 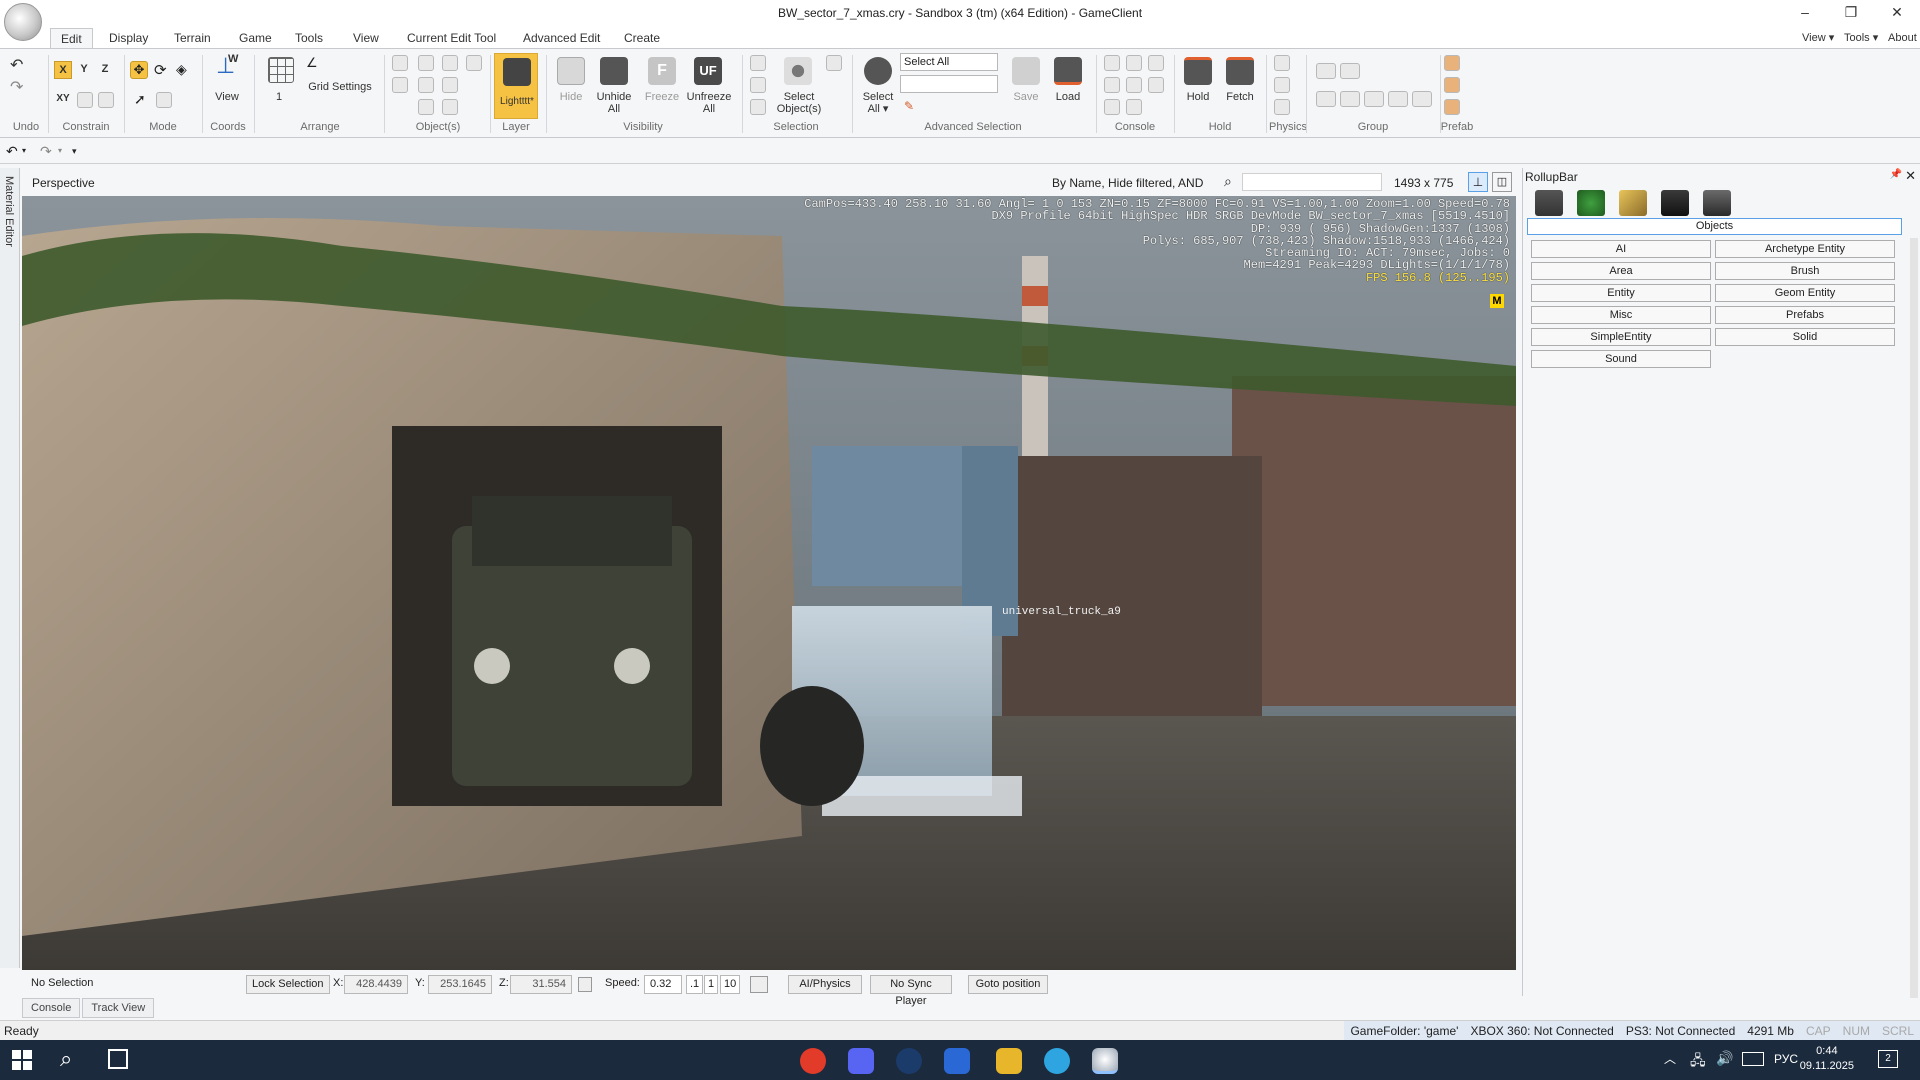 What do you see at coordinates (957, 1061) in the screenshot?
I see `xbox-app-icon` at bounding box center [957, 1061].